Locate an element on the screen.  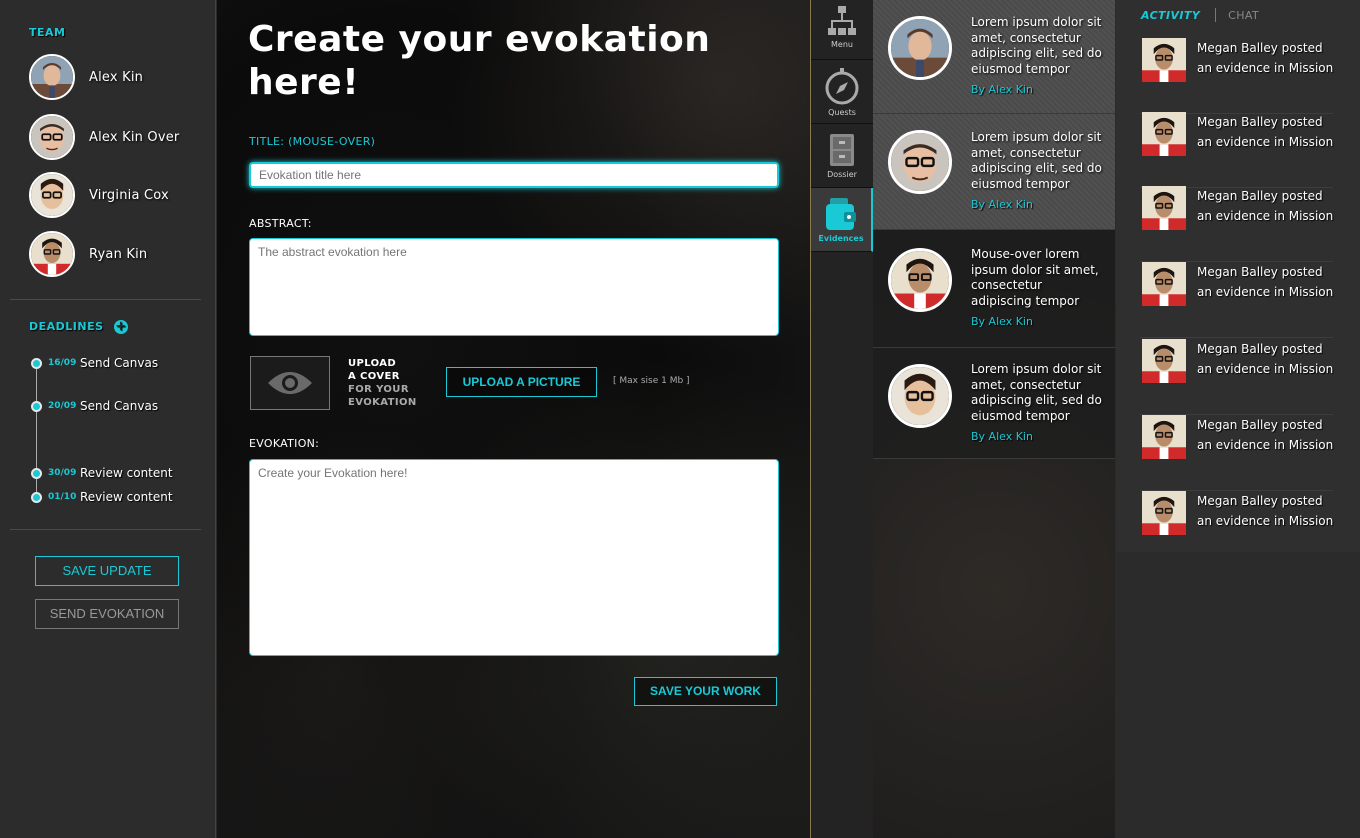
max-size-note: [ Max sise 1 Mb ] is located at coordinates (651, 381).